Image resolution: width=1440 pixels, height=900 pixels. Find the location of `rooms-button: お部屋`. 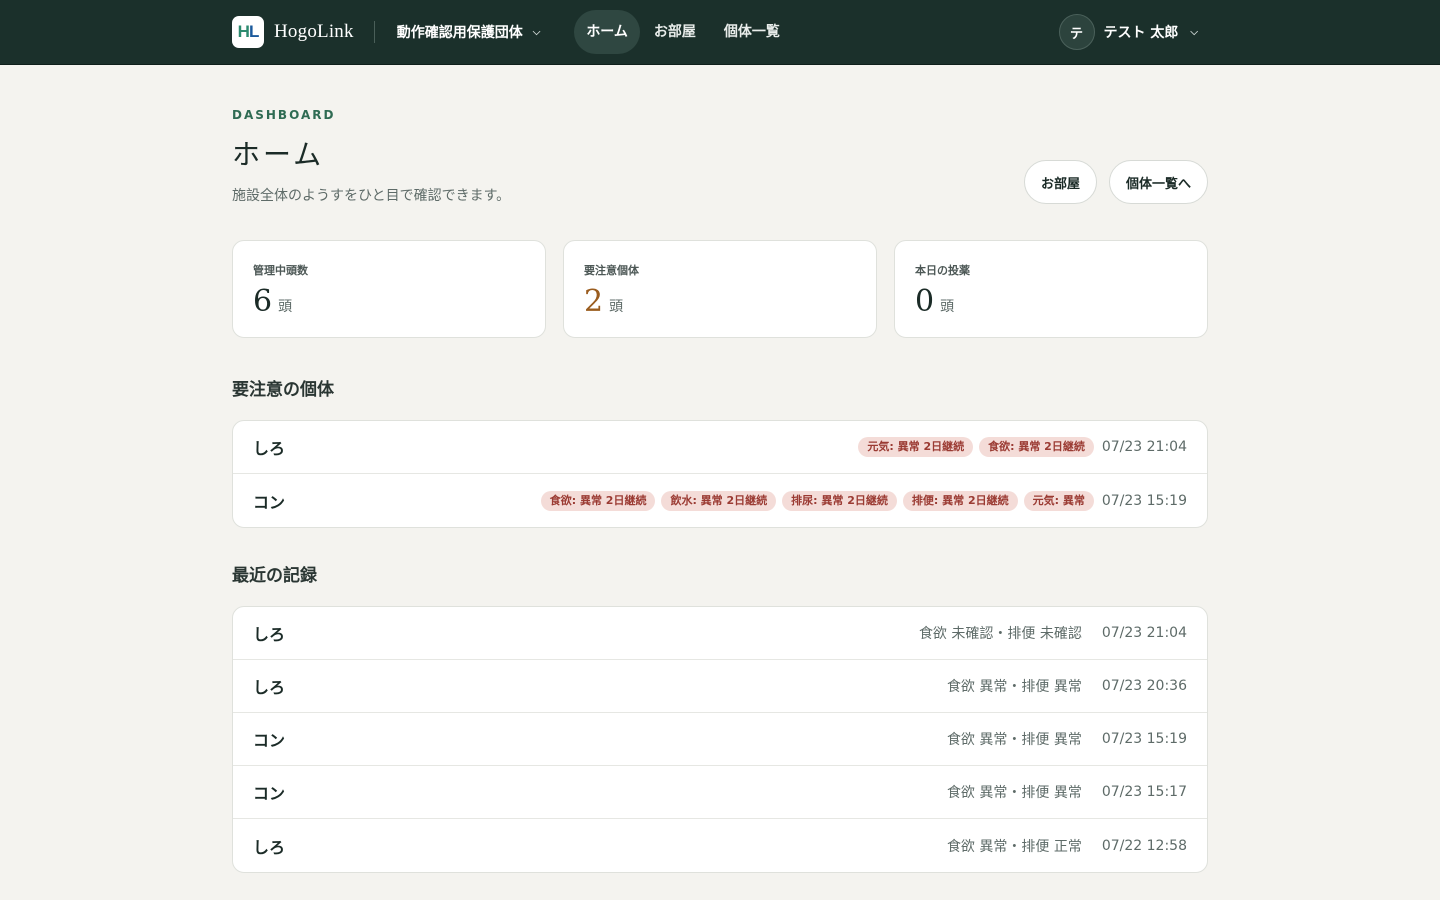

rooms-button: お部屋 is located at coordinates (1060, 182).